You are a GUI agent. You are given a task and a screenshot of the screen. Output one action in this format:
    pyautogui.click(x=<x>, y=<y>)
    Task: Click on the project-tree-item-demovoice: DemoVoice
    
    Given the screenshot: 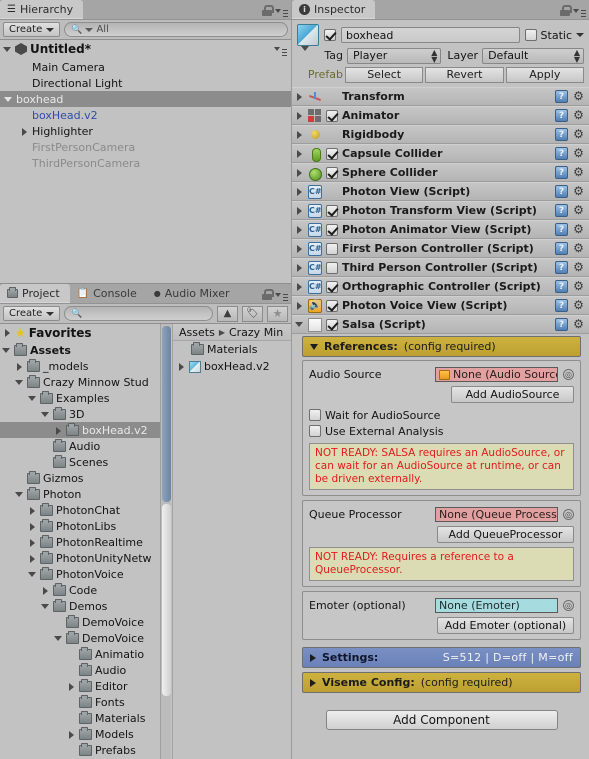 What is the action you would take?
    pyautogui.click(x=80, y=638)
    